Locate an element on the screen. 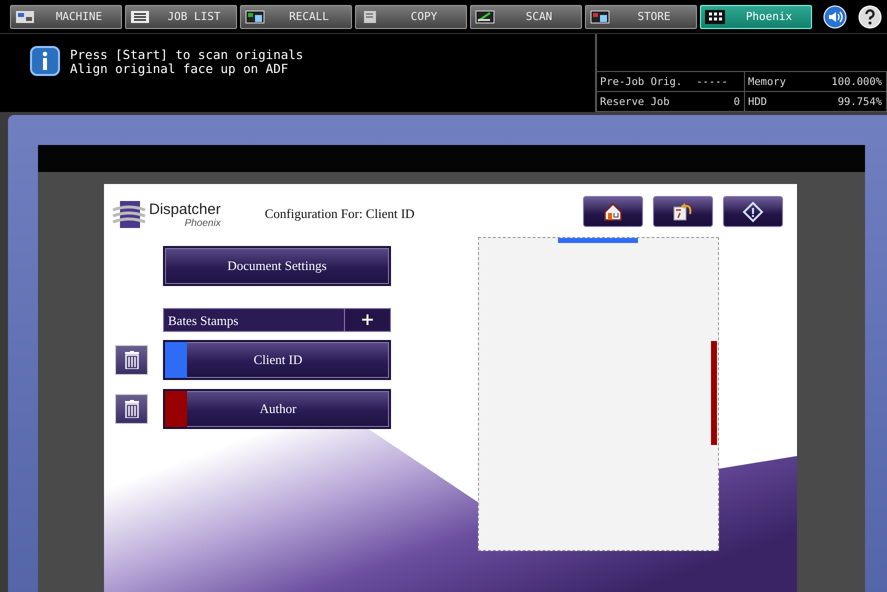  status-value: 0 is located at coordinates (737, 102).